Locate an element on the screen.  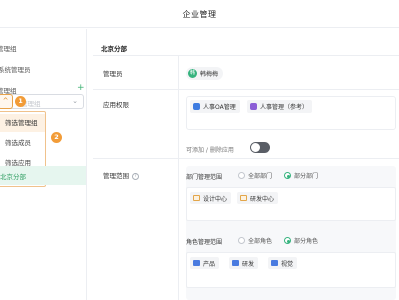
app-permission-box: 人事OA管理 人事管理（参考） is located at coordinates (291, 113).